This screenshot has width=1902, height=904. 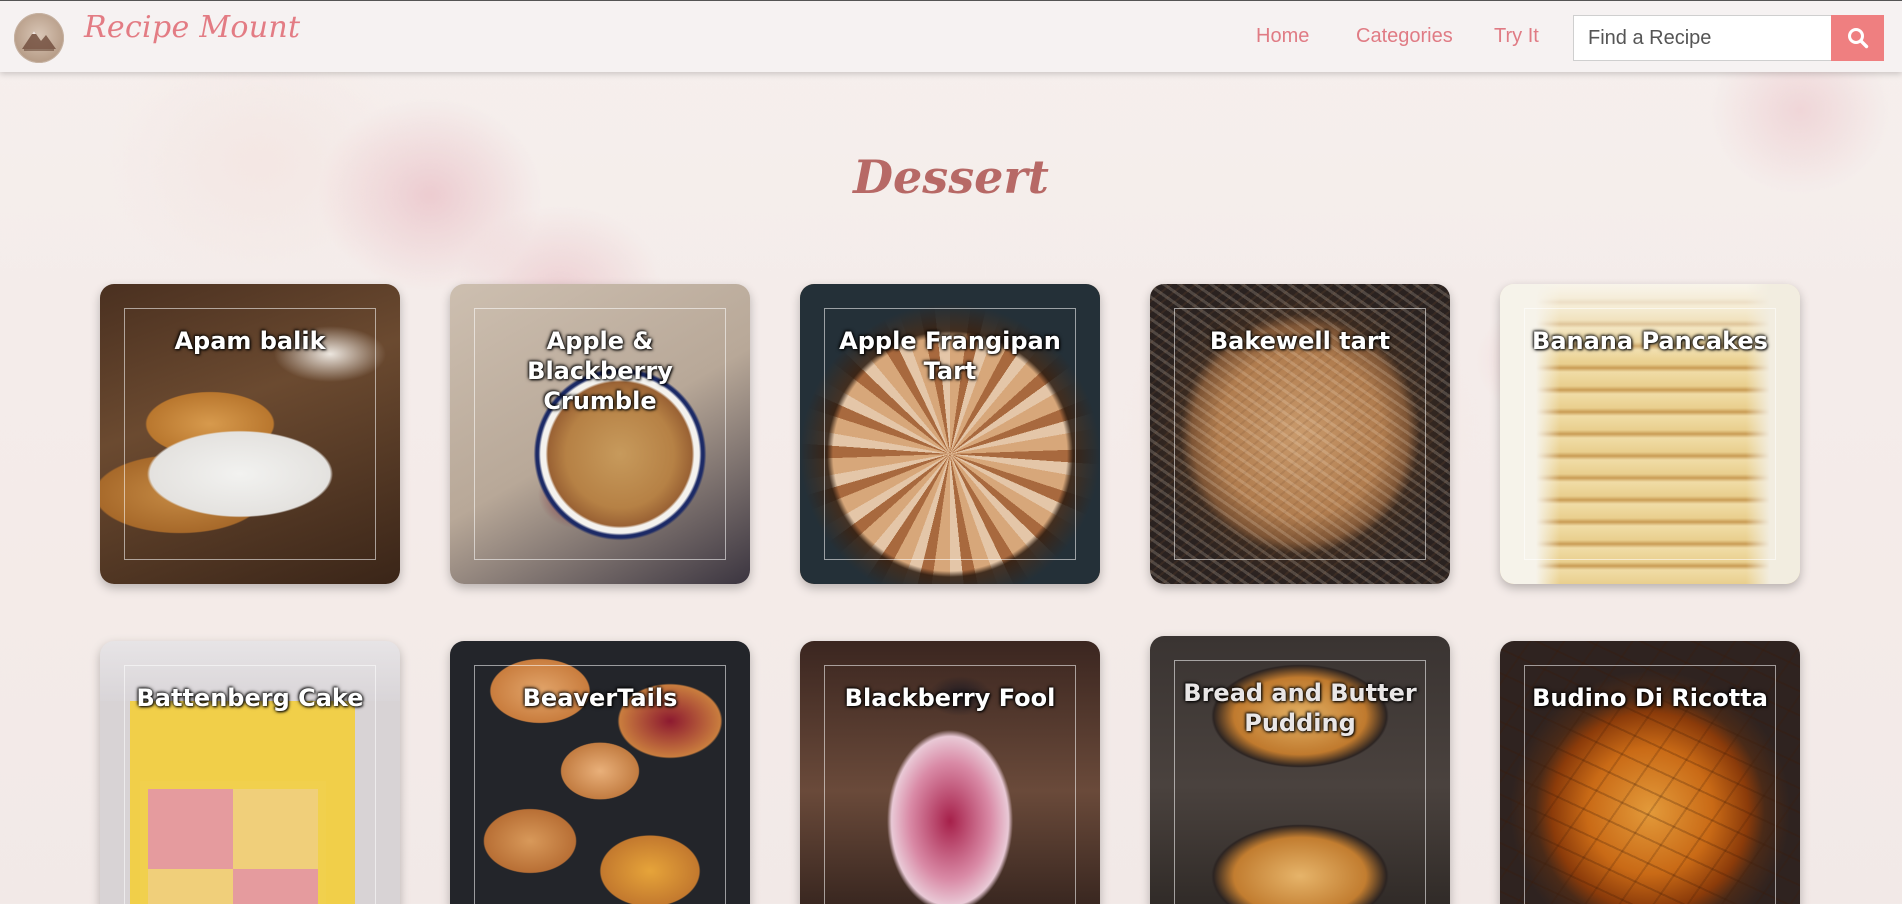 What do you see at coordinates (192, 27) in the screenshot?
I see `brand-name: Recipe Mount` at bounding box center [192, 27].